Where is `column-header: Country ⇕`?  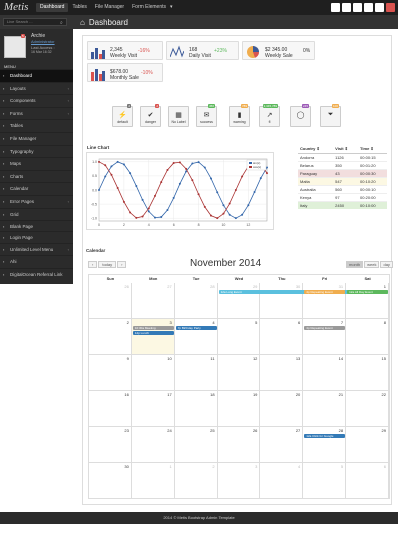
column-header: Country ⇕ is located at coordinates (316, 149).